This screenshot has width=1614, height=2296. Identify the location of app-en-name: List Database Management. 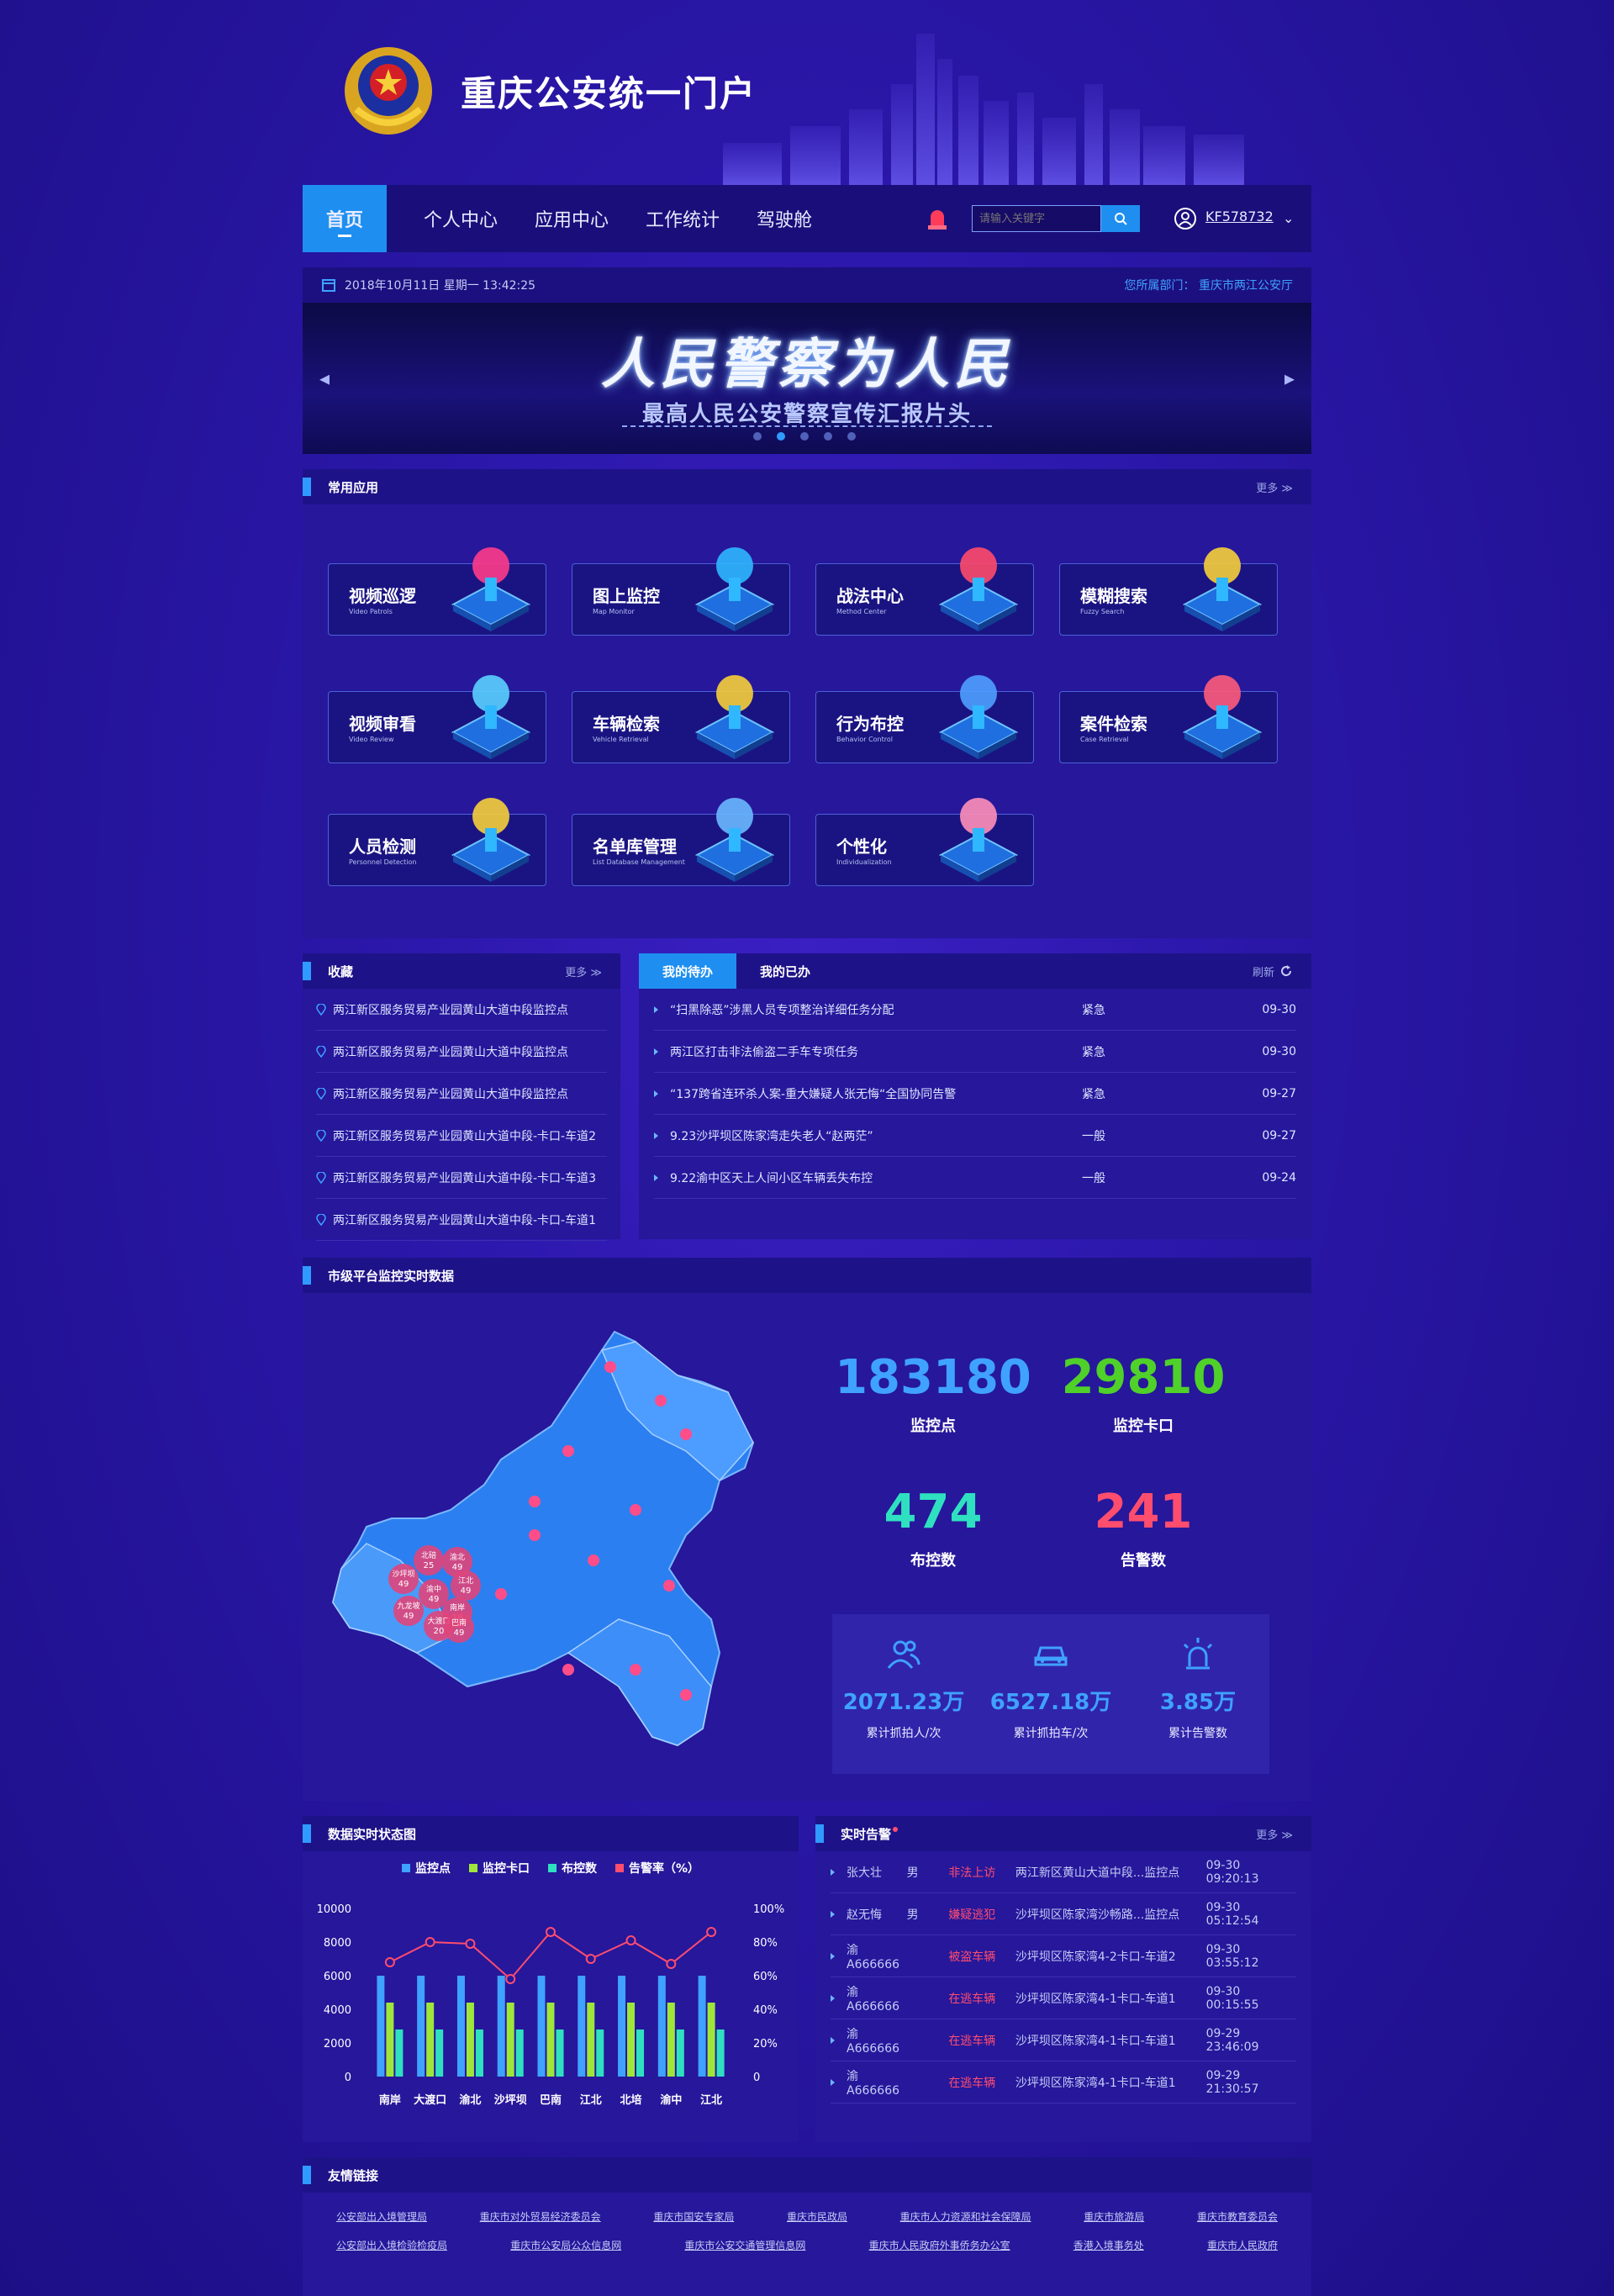
(639, 862).